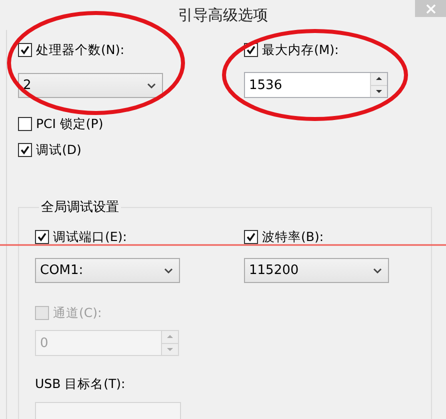 Image resolution: width=446 pixels, height=419 pixels. Describe the element at coordinates (300, 50) in the screenshot. I see `checkbox-label: 最大内存(M):` at that location.